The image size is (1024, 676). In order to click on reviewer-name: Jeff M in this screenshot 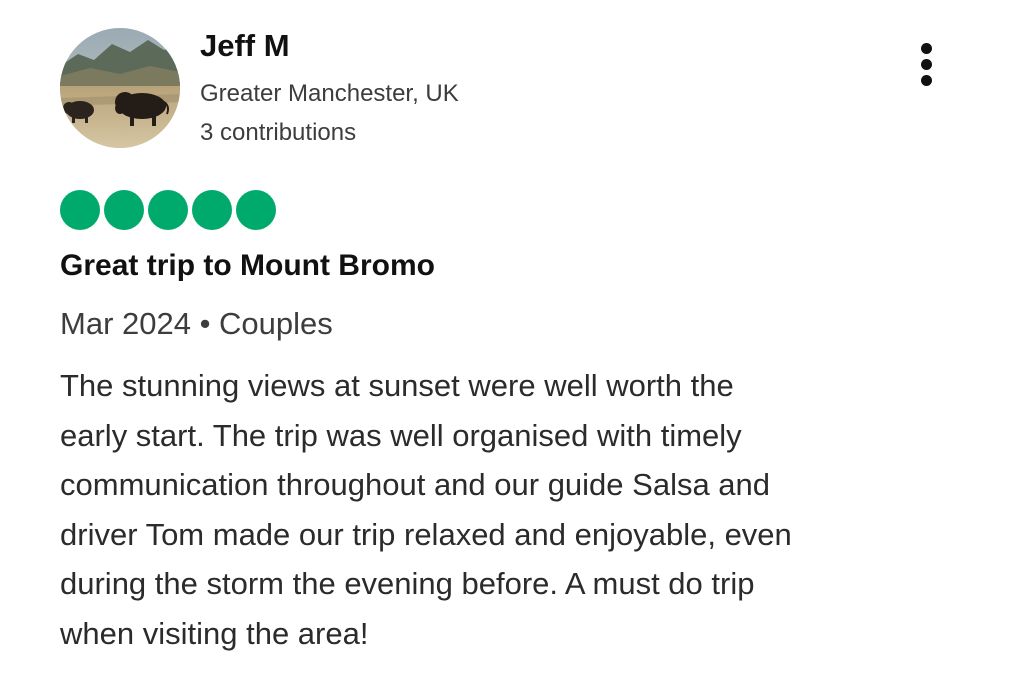, I will do `click(245, 46)`.